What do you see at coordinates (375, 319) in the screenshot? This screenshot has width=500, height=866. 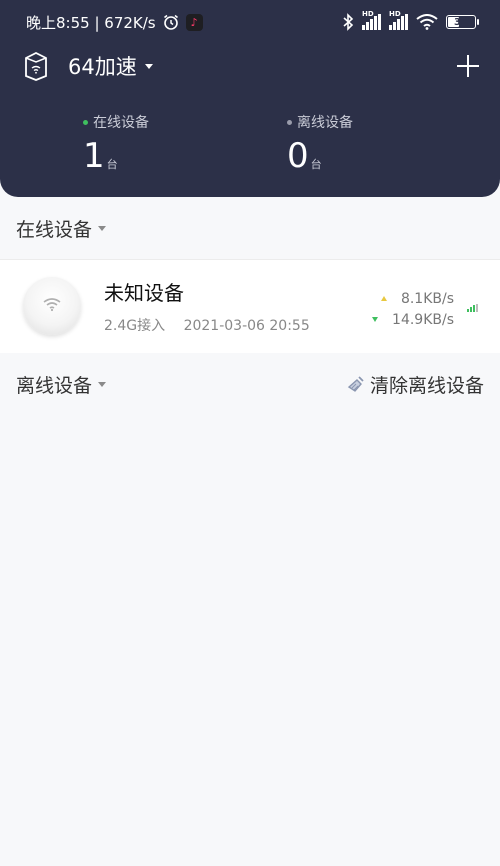 I see `download-arrow-icon` at bounding box center [375, 319].